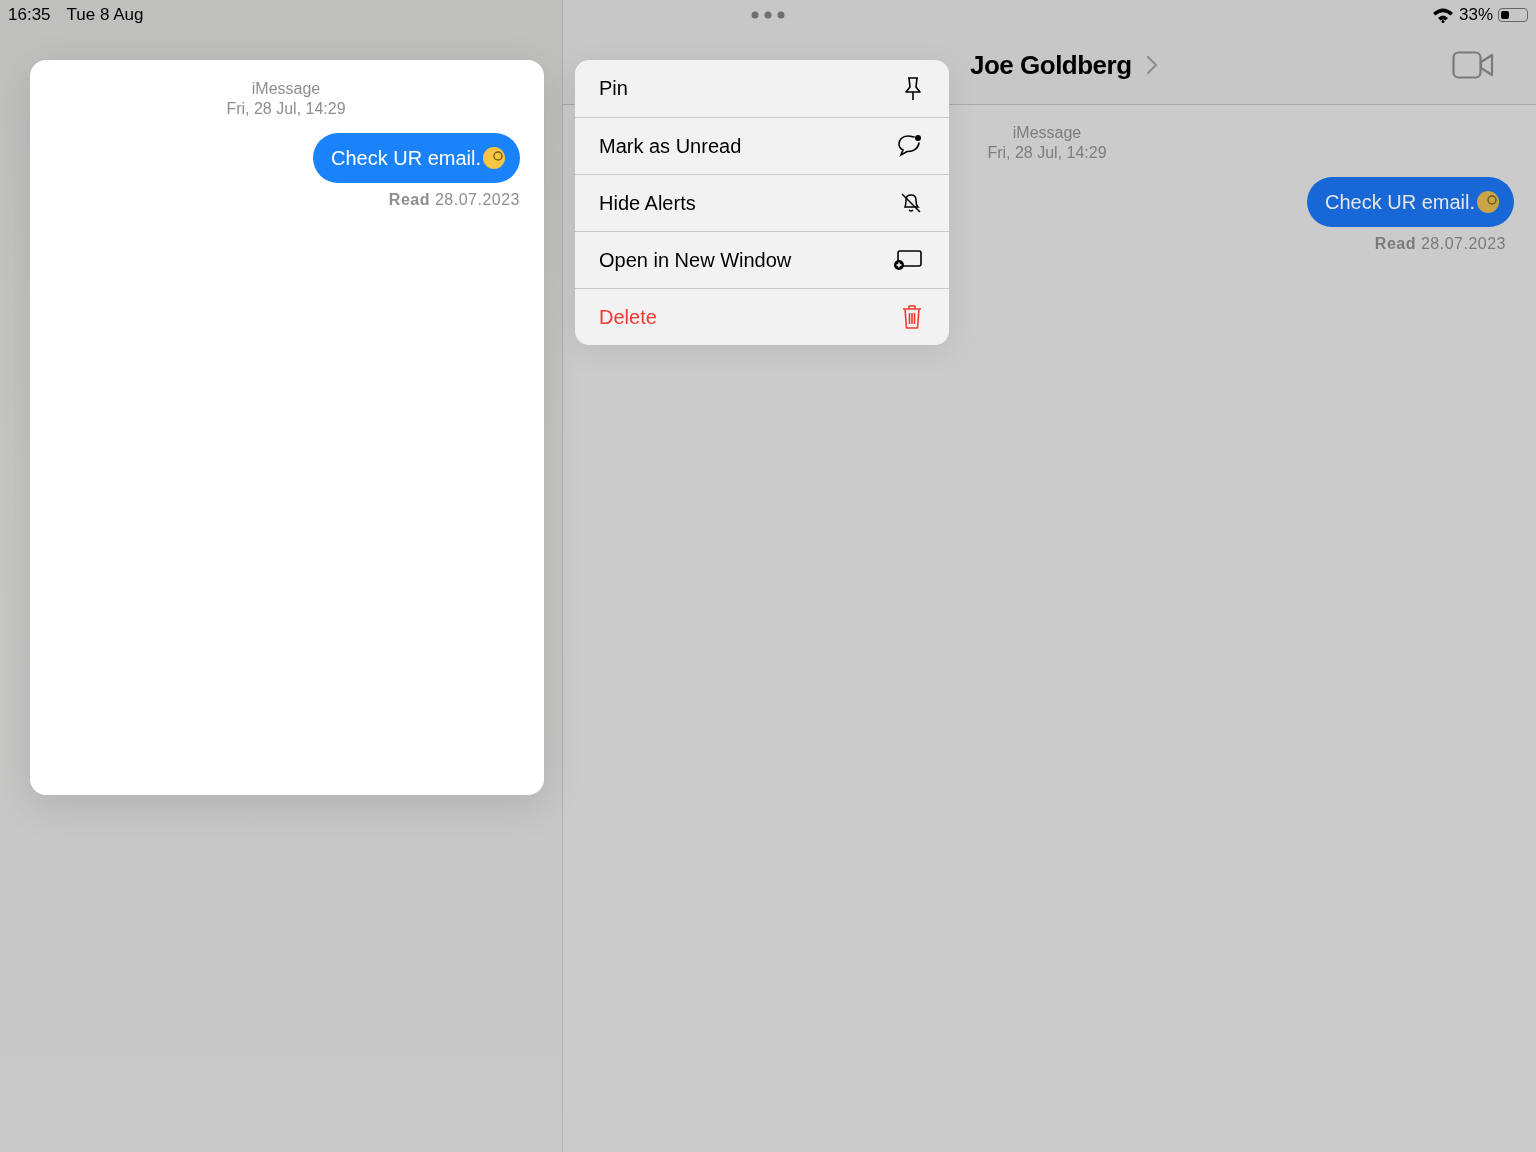  Describe the element at coordinates (911, 203) in the screenshot. I see `bell-slash-icon` at that location.